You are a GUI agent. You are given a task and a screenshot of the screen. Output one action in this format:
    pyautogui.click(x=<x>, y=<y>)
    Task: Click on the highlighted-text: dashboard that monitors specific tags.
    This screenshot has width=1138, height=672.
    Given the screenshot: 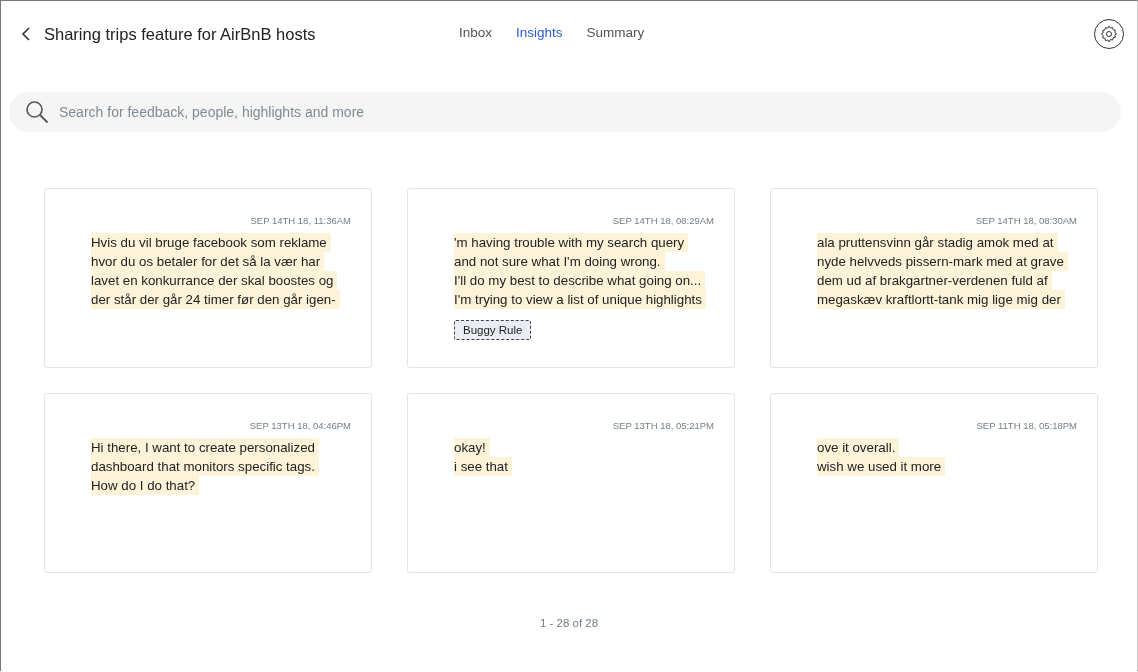 What is the action you would take?
    pyautogui.click(x=205, y=466)
    